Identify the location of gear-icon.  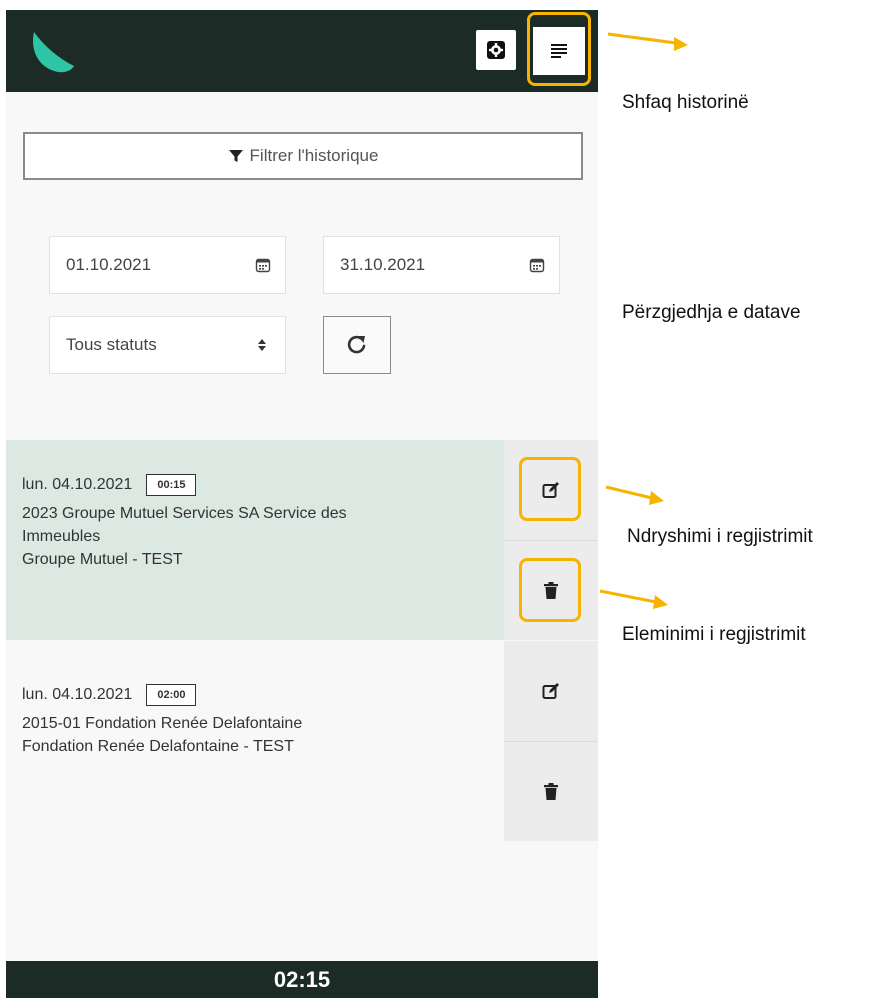
(496, 50).